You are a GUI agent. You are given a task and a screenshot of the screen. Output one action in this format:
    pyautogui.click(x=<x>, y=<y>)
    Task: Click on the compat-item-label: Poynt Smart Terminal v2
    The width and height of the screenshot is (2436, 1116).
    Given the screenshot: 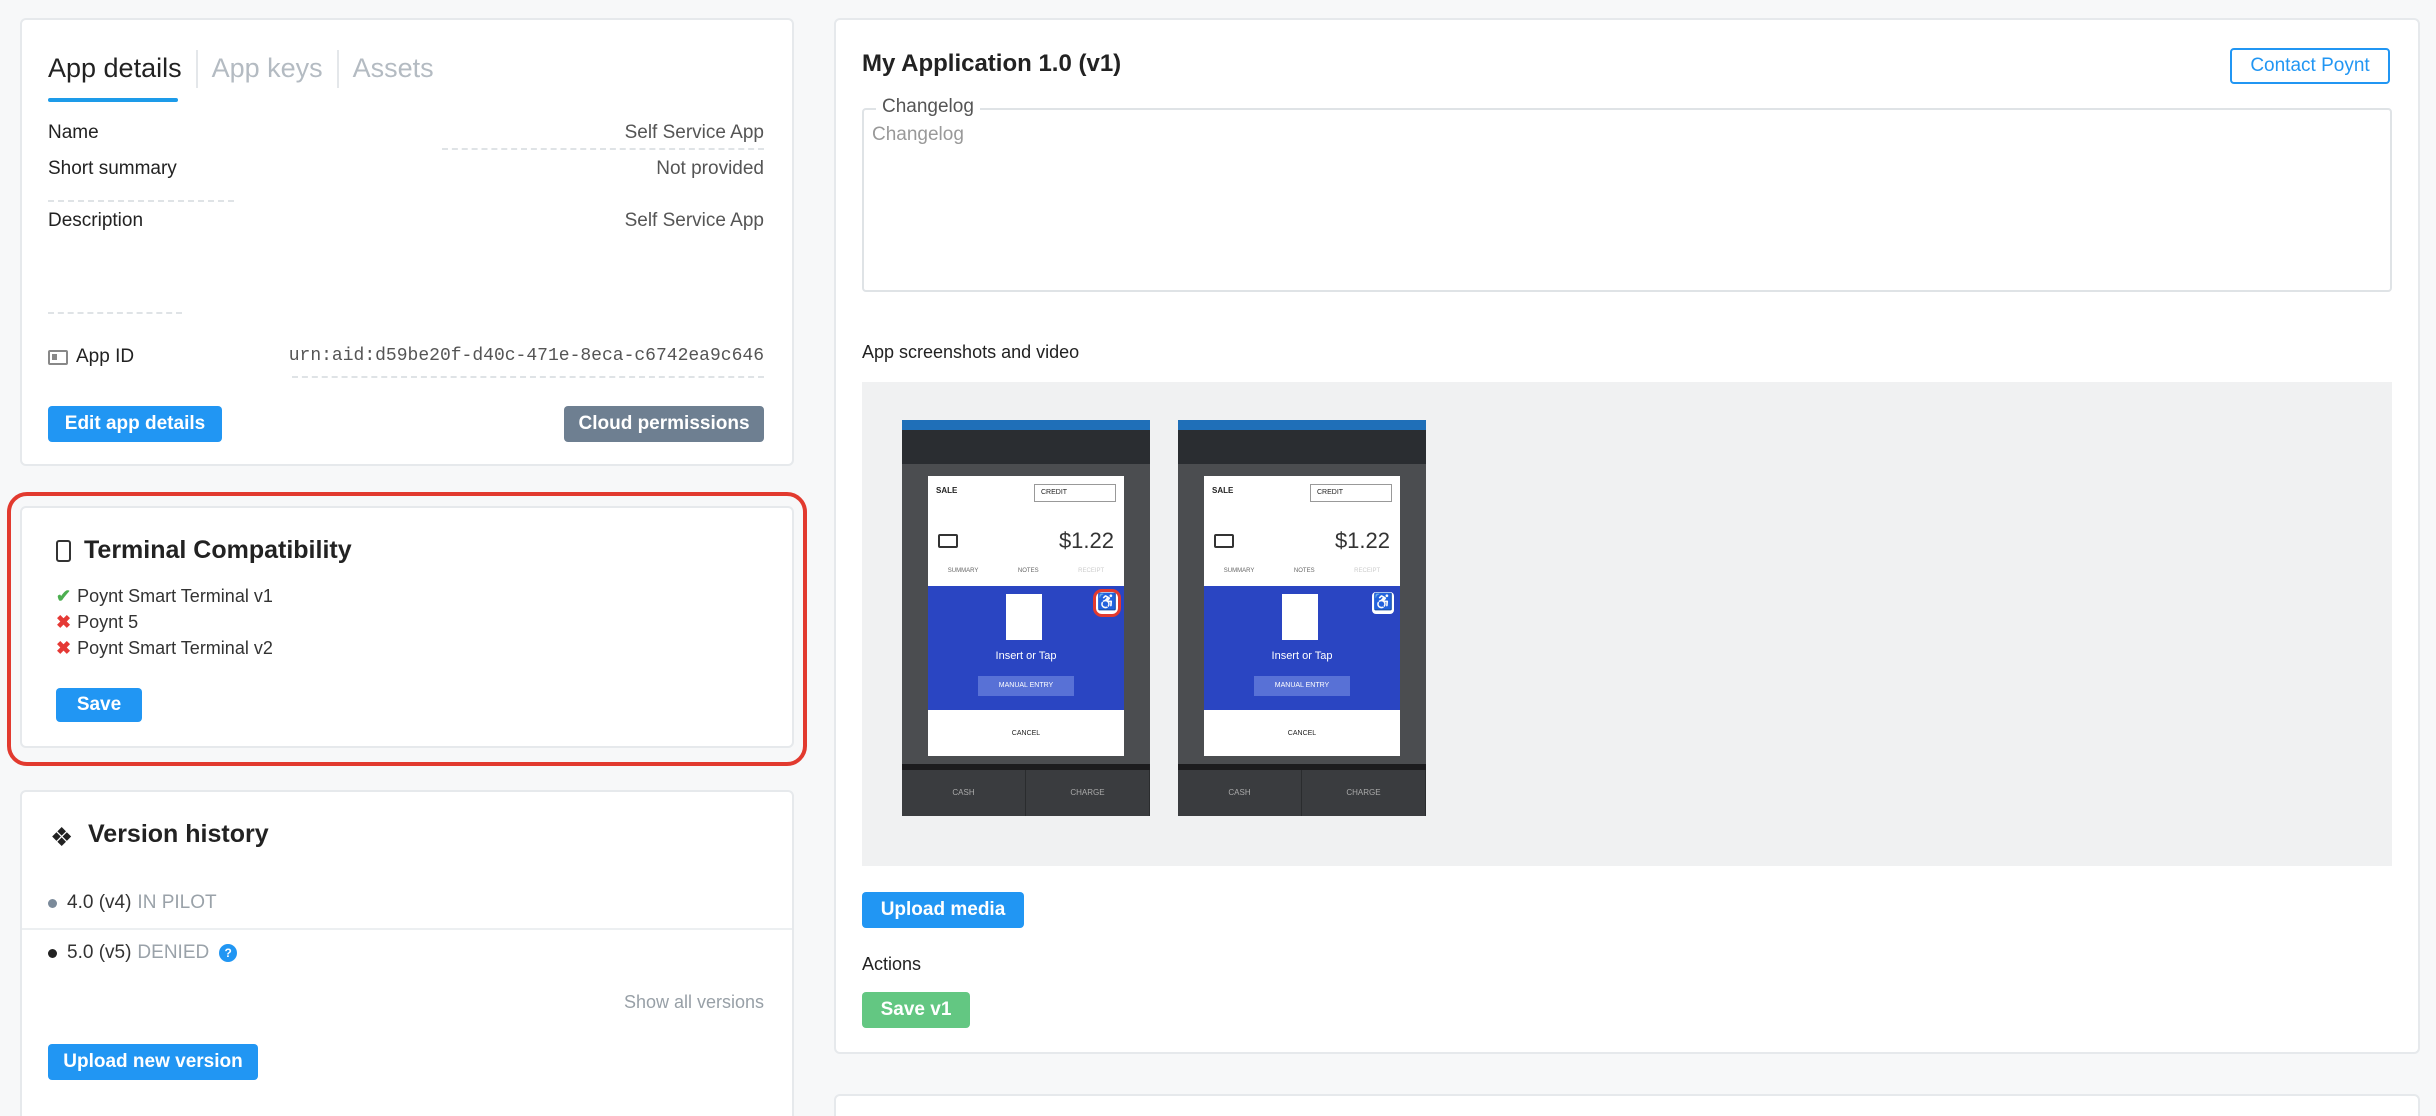 What is the action you would take?
    pyautogui.click(x=175, y=648)
    